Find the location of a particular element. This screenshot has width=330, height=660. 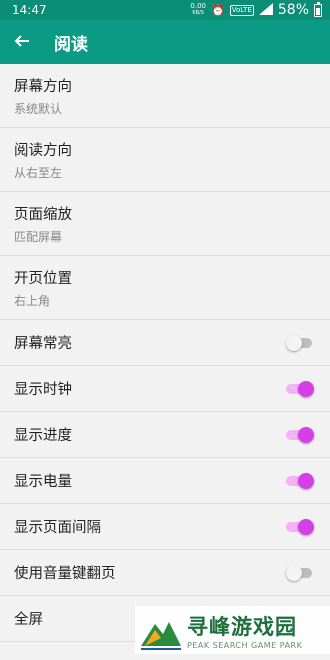

battery-percent: 58% is located at coordinates (293, 10).